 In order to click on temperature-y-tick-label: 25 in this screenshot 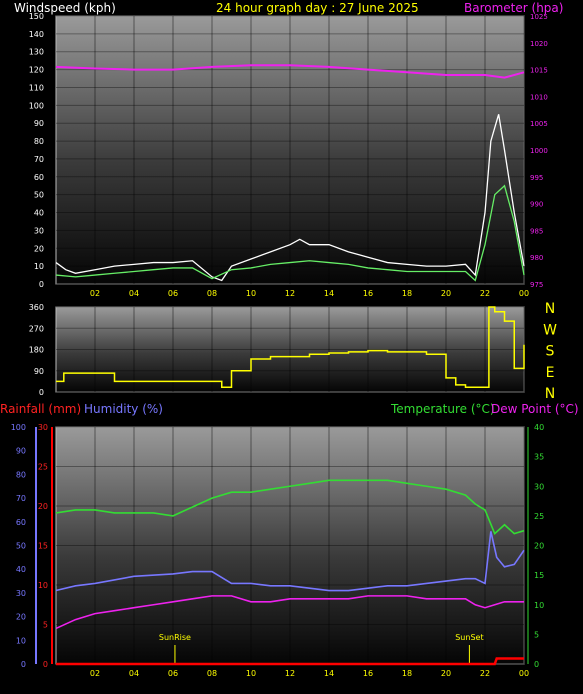, I will do `click(539, 516)`.